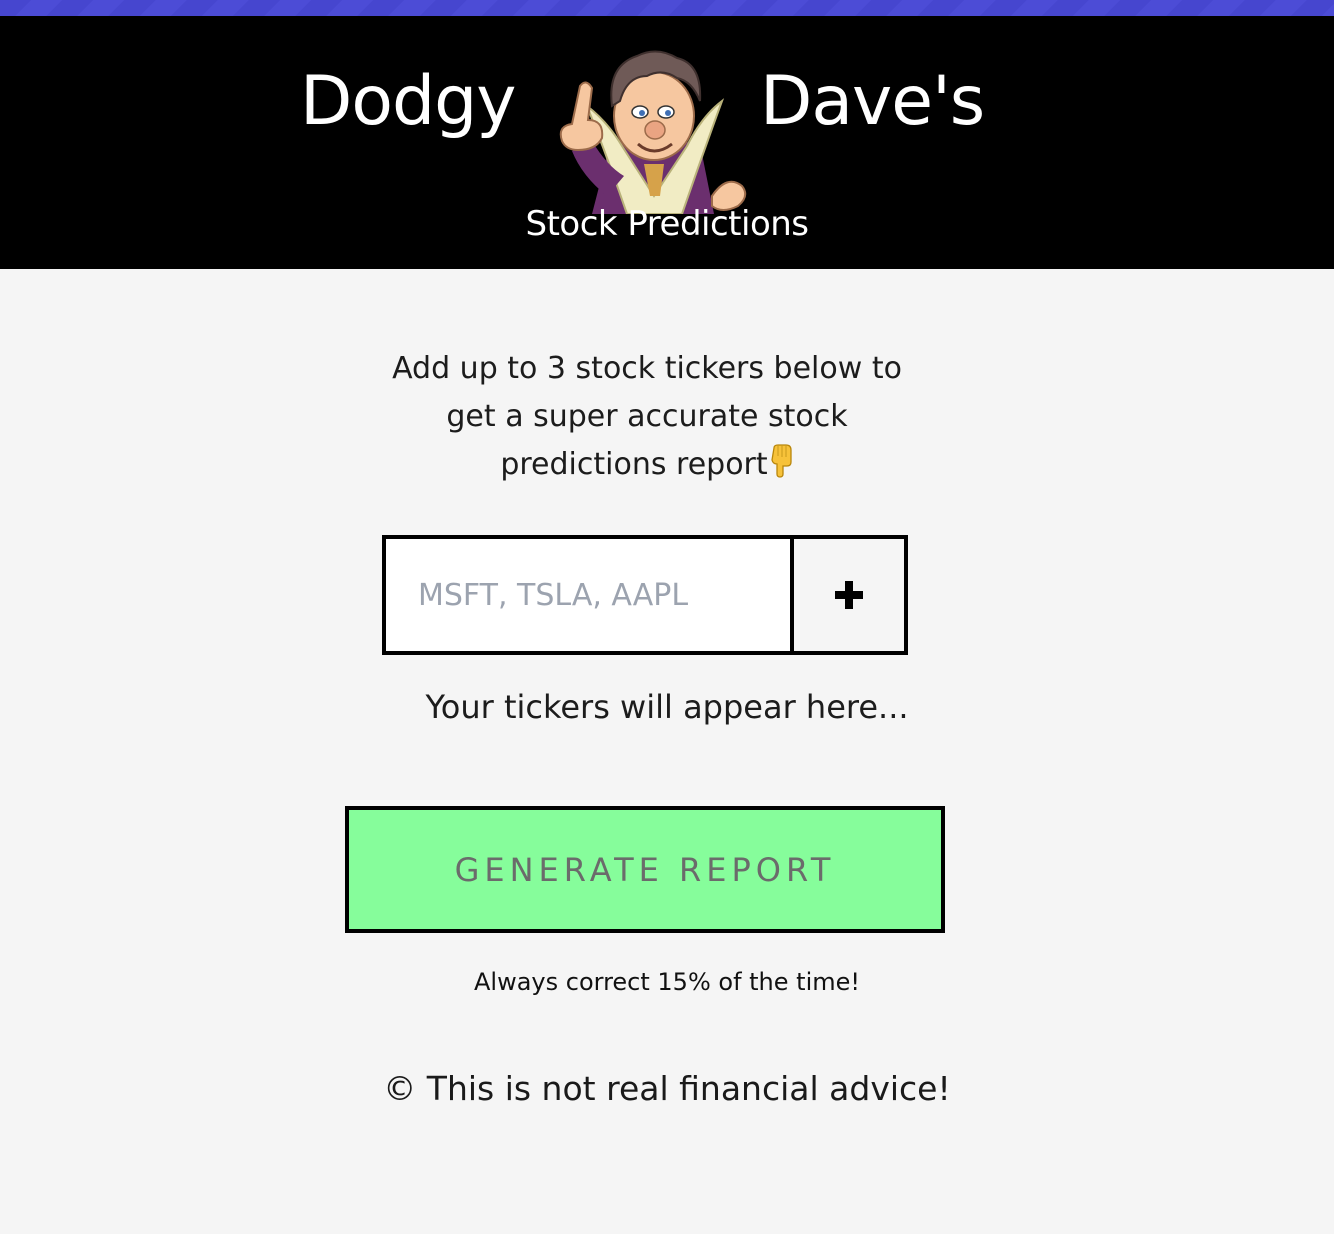 This screenshot has width=1334, height=1234. I want to click on disclaimer-footer: © This is not real financial advice!, so click(667, 1088).